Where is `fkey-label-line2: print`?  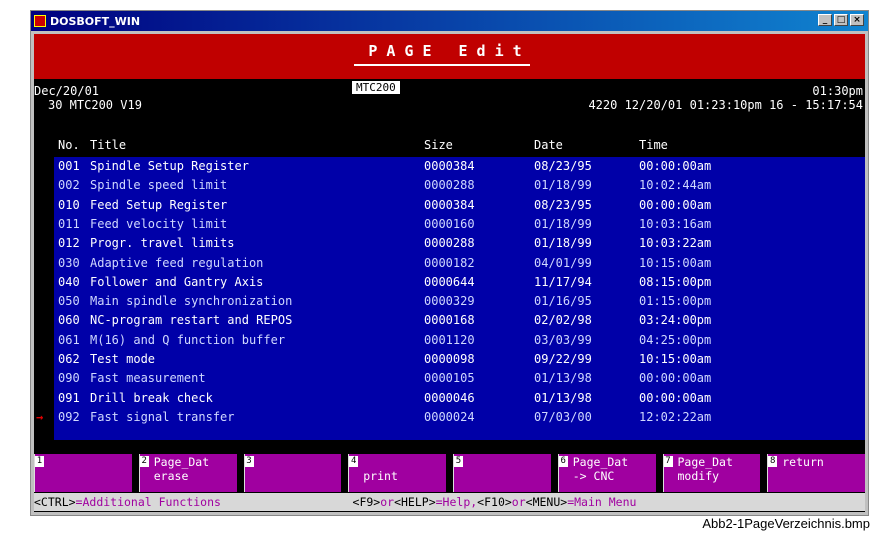 fkey-label-line2: print is located at coordinates (380, 476).